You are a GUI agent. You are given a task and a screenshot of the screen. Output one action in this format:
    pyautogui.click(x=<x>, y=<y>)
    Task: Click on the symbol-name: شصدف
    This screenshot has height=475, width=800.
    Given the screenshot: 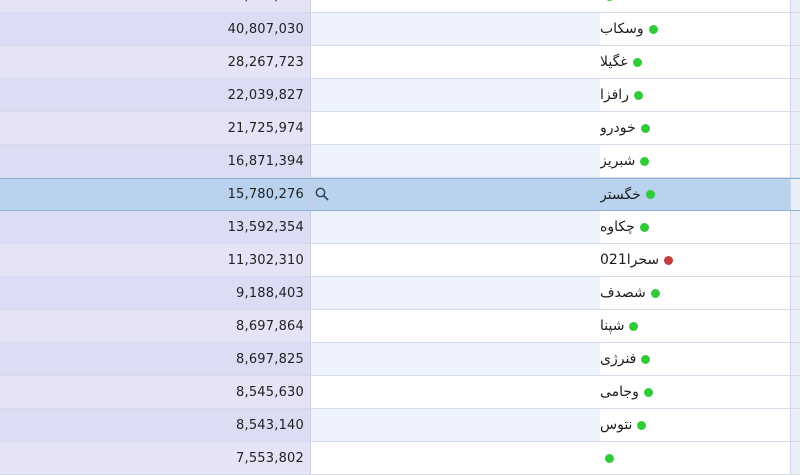 What is the action you would take?
    pyautogui.click(x=623, y=293)
    